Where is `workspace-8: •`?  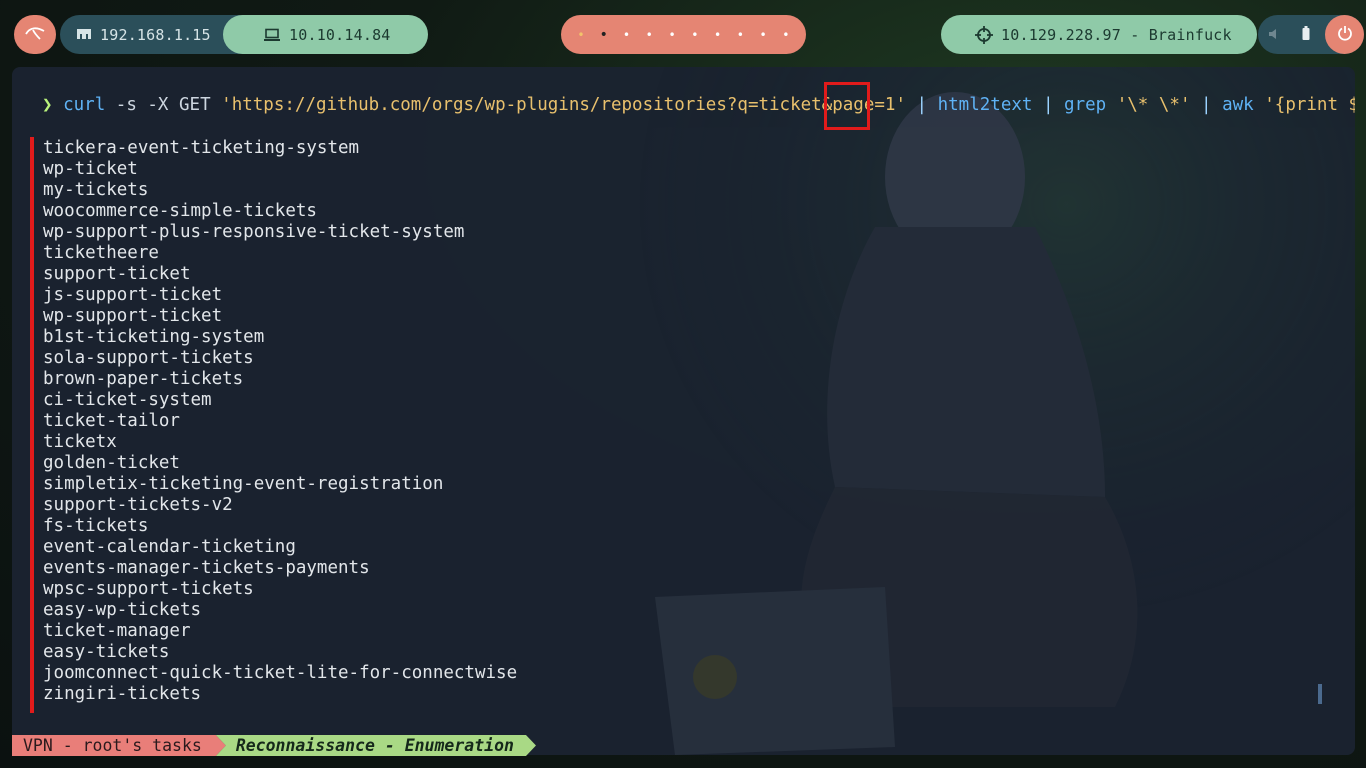 workspace-8: • is located at coordinates (740, 35).